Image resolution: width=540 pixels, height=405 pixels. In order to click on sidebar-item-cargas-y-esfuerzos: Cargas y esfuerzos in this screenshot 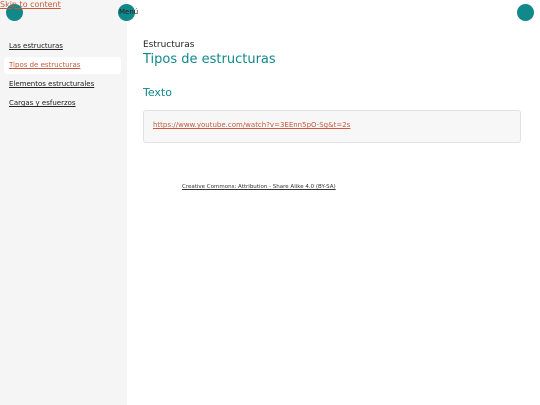, I will do `click(62, 103)`.